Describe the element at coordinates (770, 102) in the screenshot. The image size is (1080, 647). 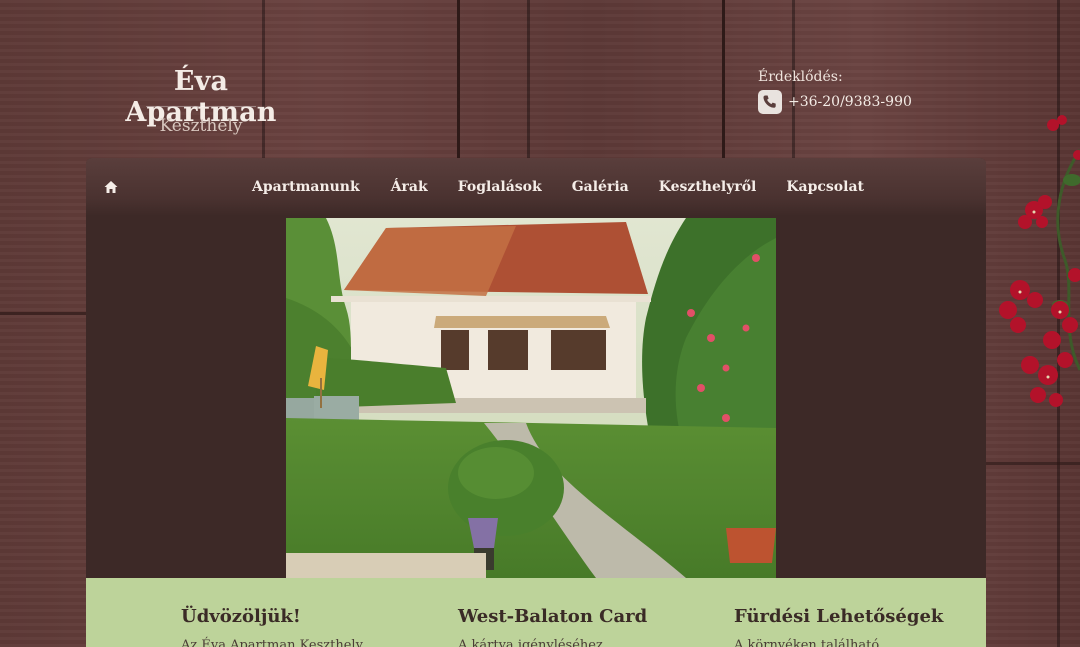
I see `phone-icon` at that location.